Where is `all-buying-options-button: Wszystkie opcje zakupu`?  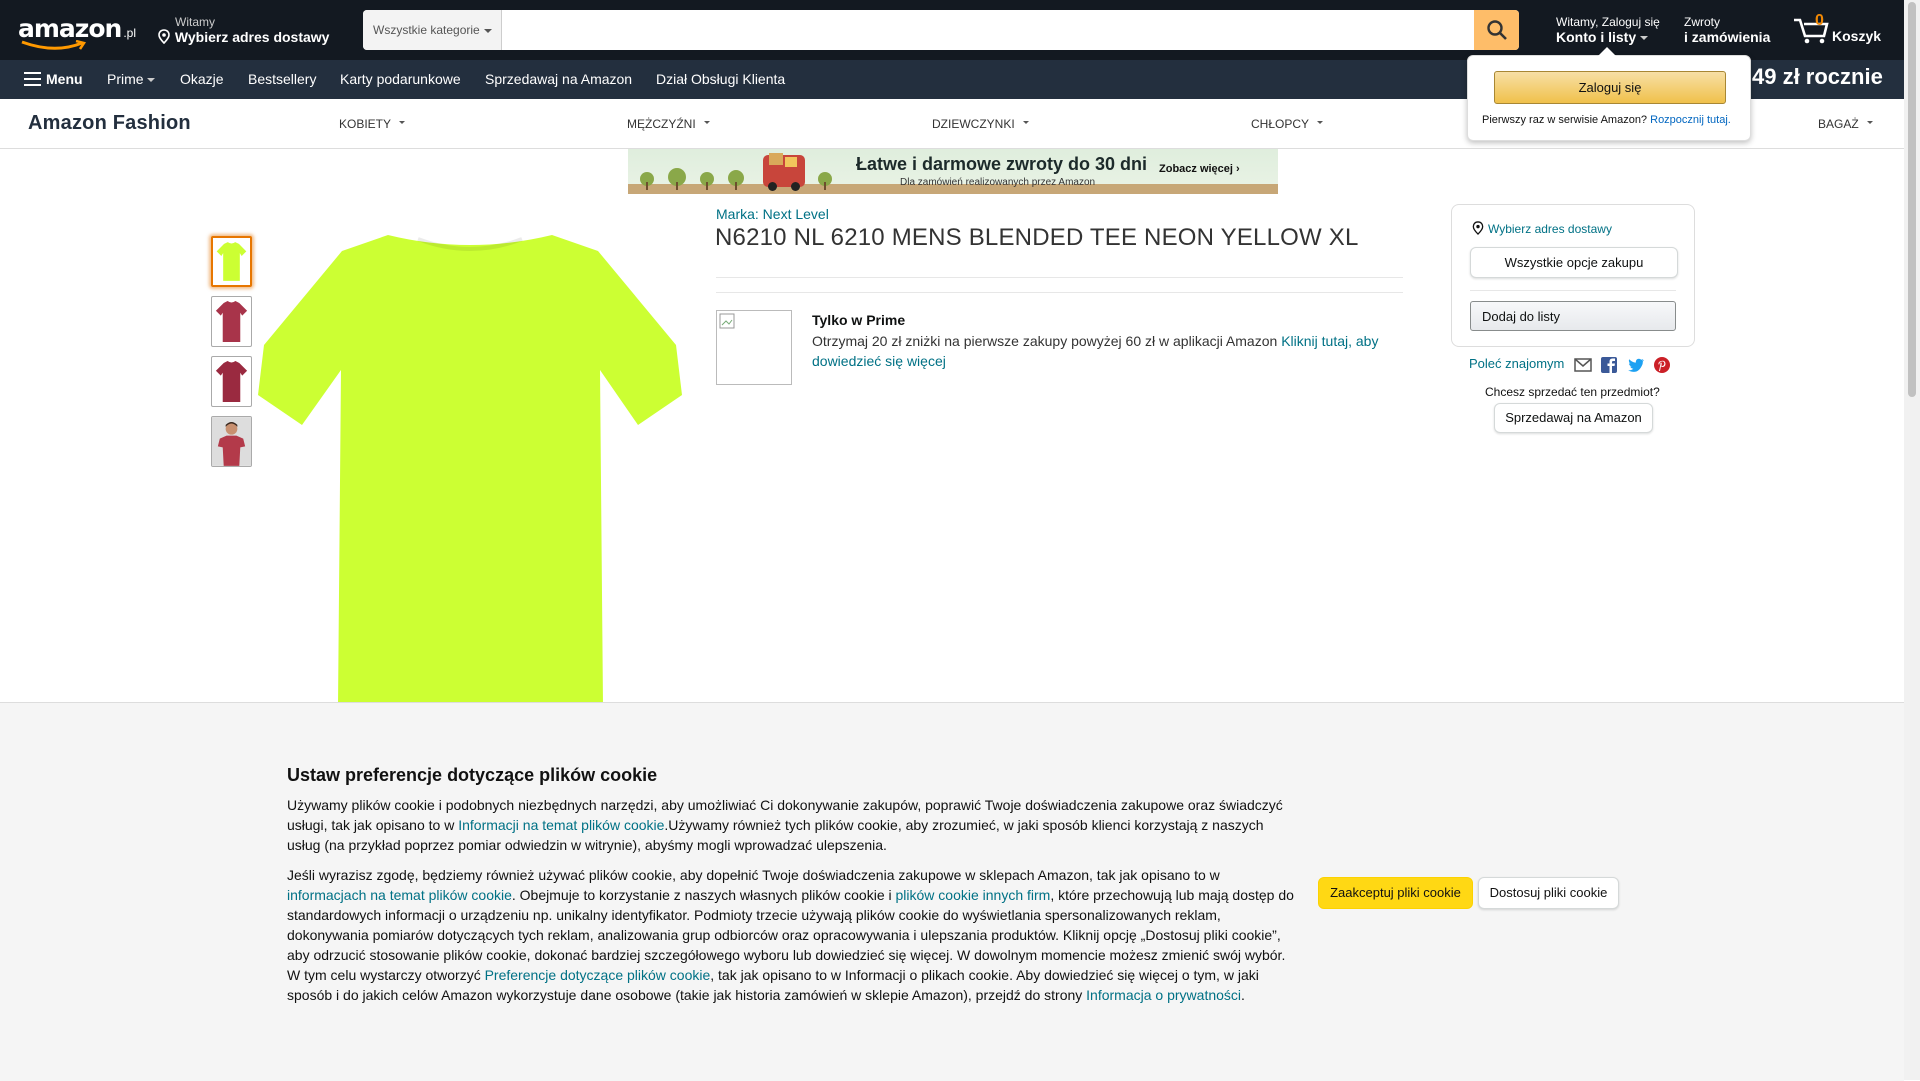 all-buying-options-button: Wszystkie opcje zakupu is located at coordinates (1574, 262).